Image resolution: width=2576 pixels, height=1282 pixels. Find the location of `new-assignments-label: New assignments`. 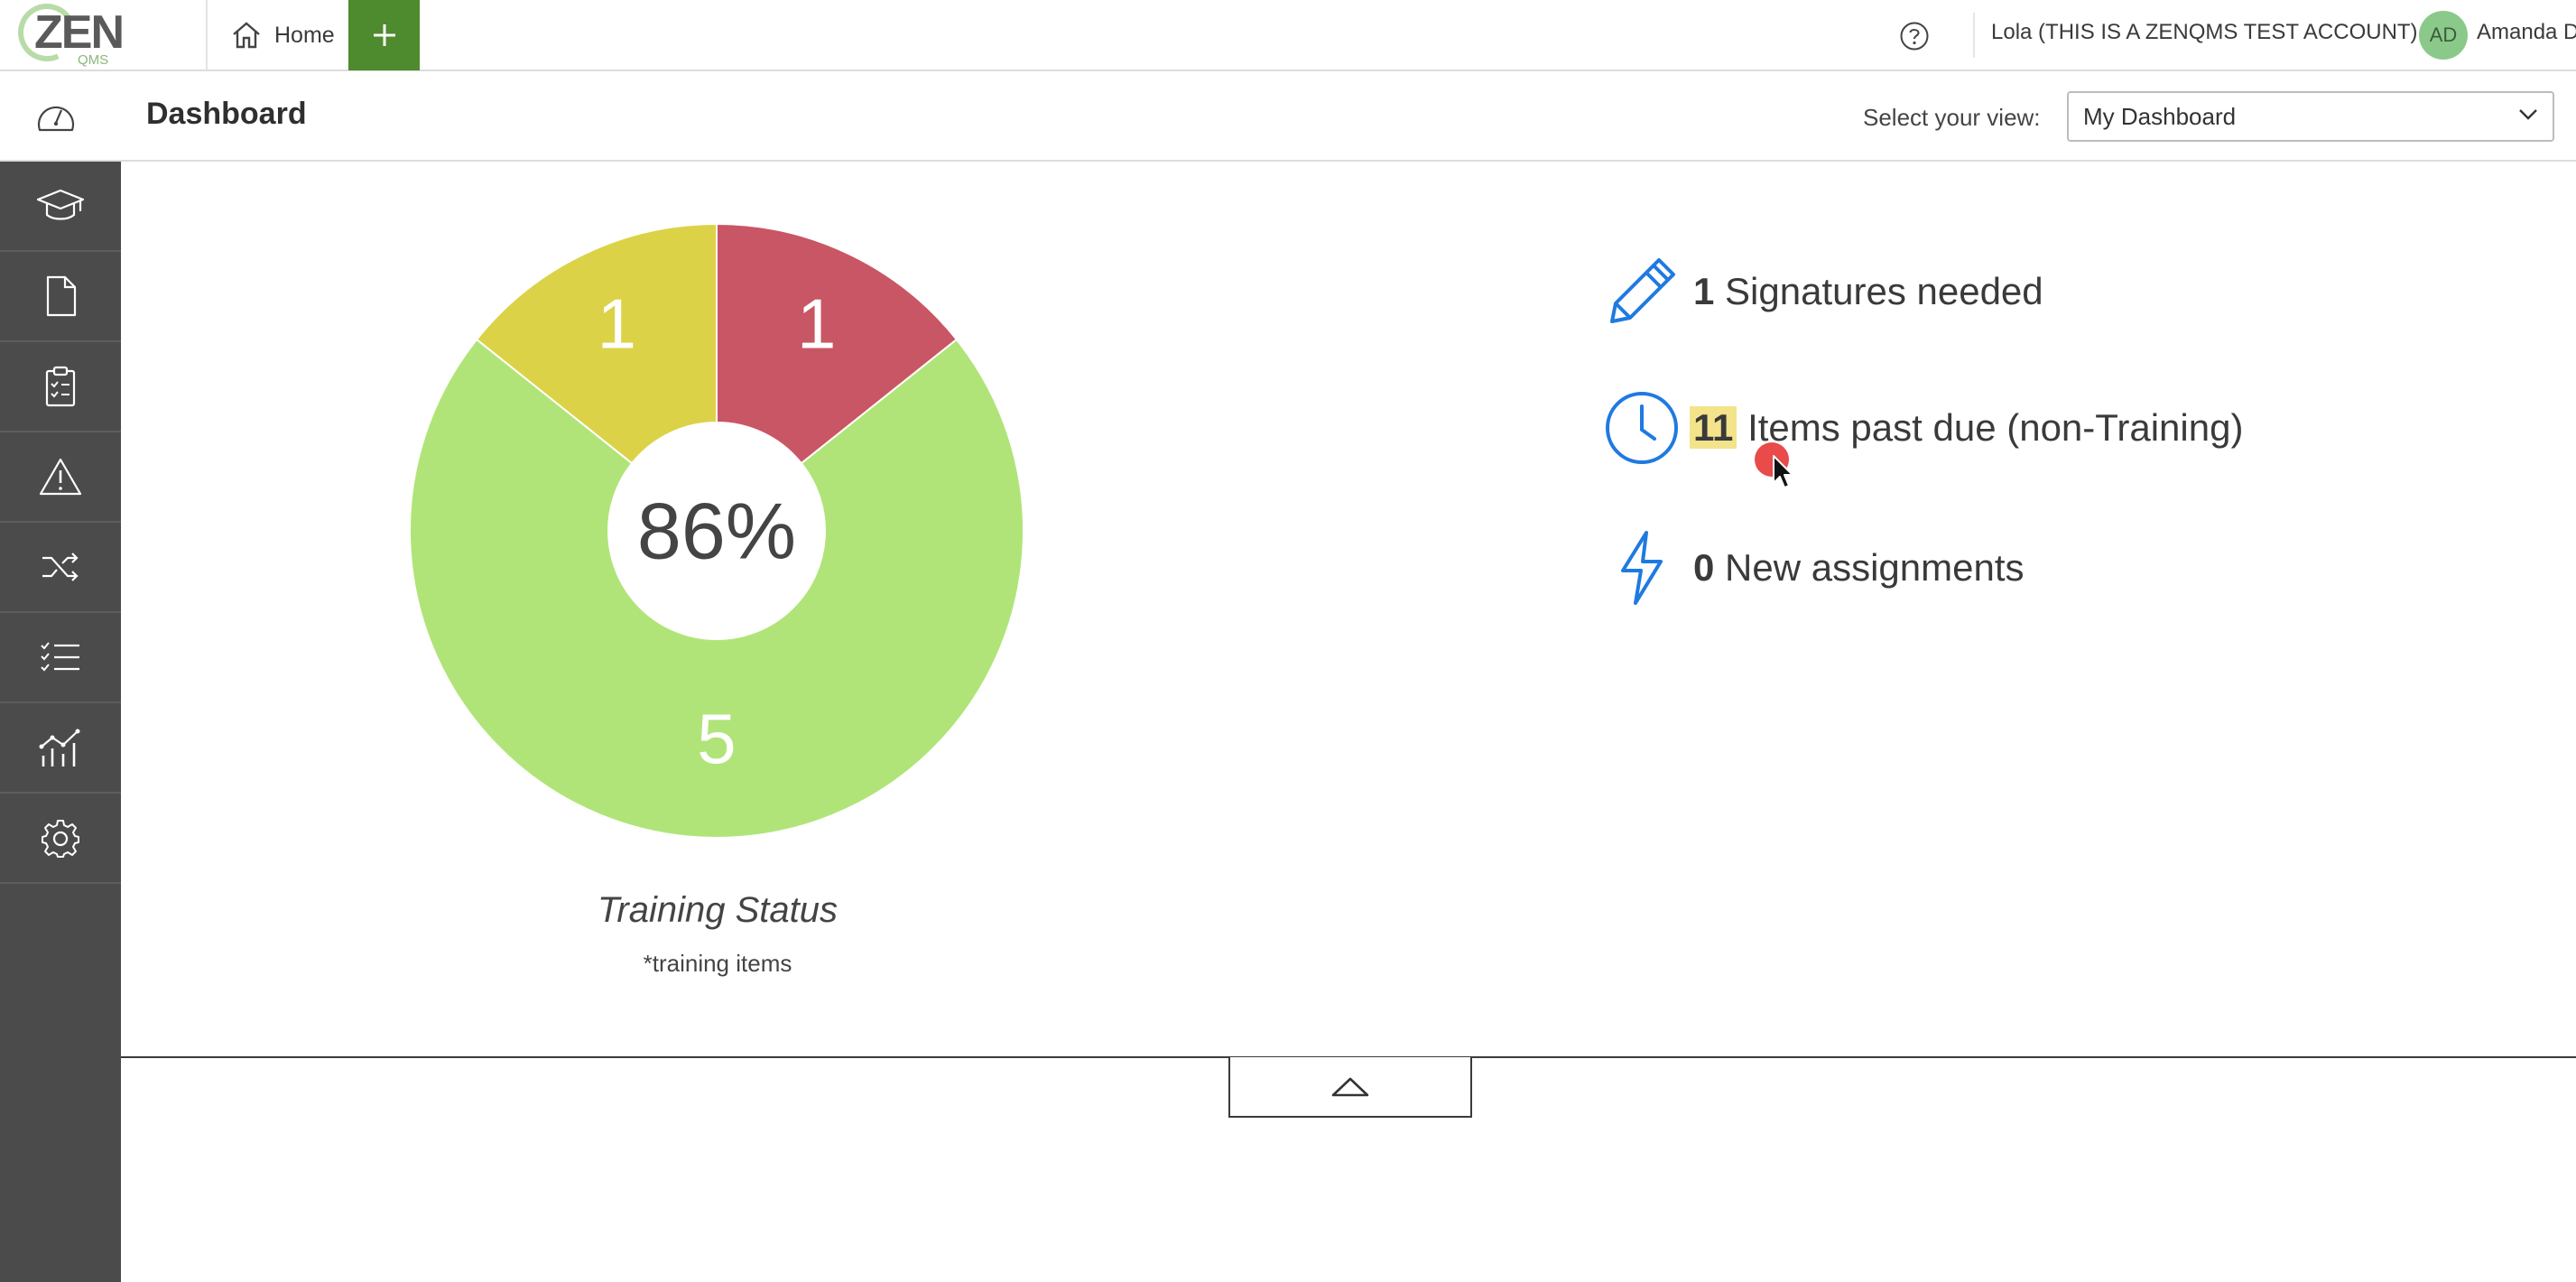

new-assignments-label: New assignments is located at coordinates (1875, 568).